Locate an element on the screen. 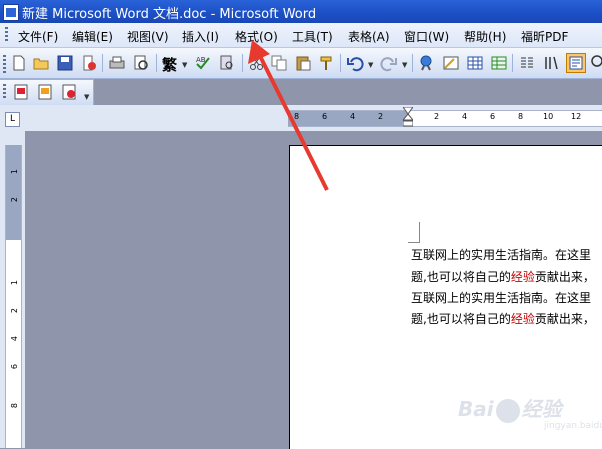 The width and height of the screenshot is (602, 449). baidu-jingyan-watermark: Bai 经验 jingyan.baidu.com is located at coordinates (530, 412).